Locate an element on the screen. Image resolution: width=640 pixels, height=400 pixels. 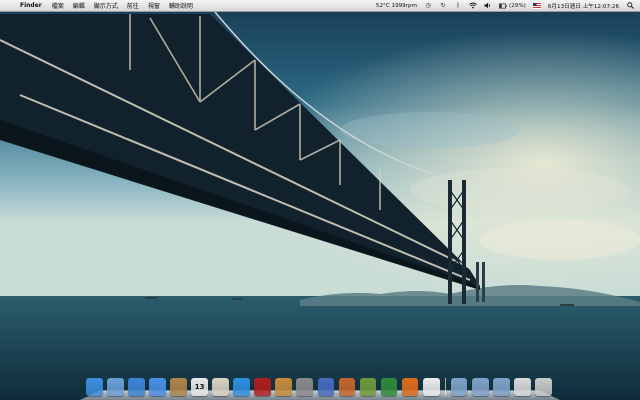
dock-separator is located at coordinates (445, 387).